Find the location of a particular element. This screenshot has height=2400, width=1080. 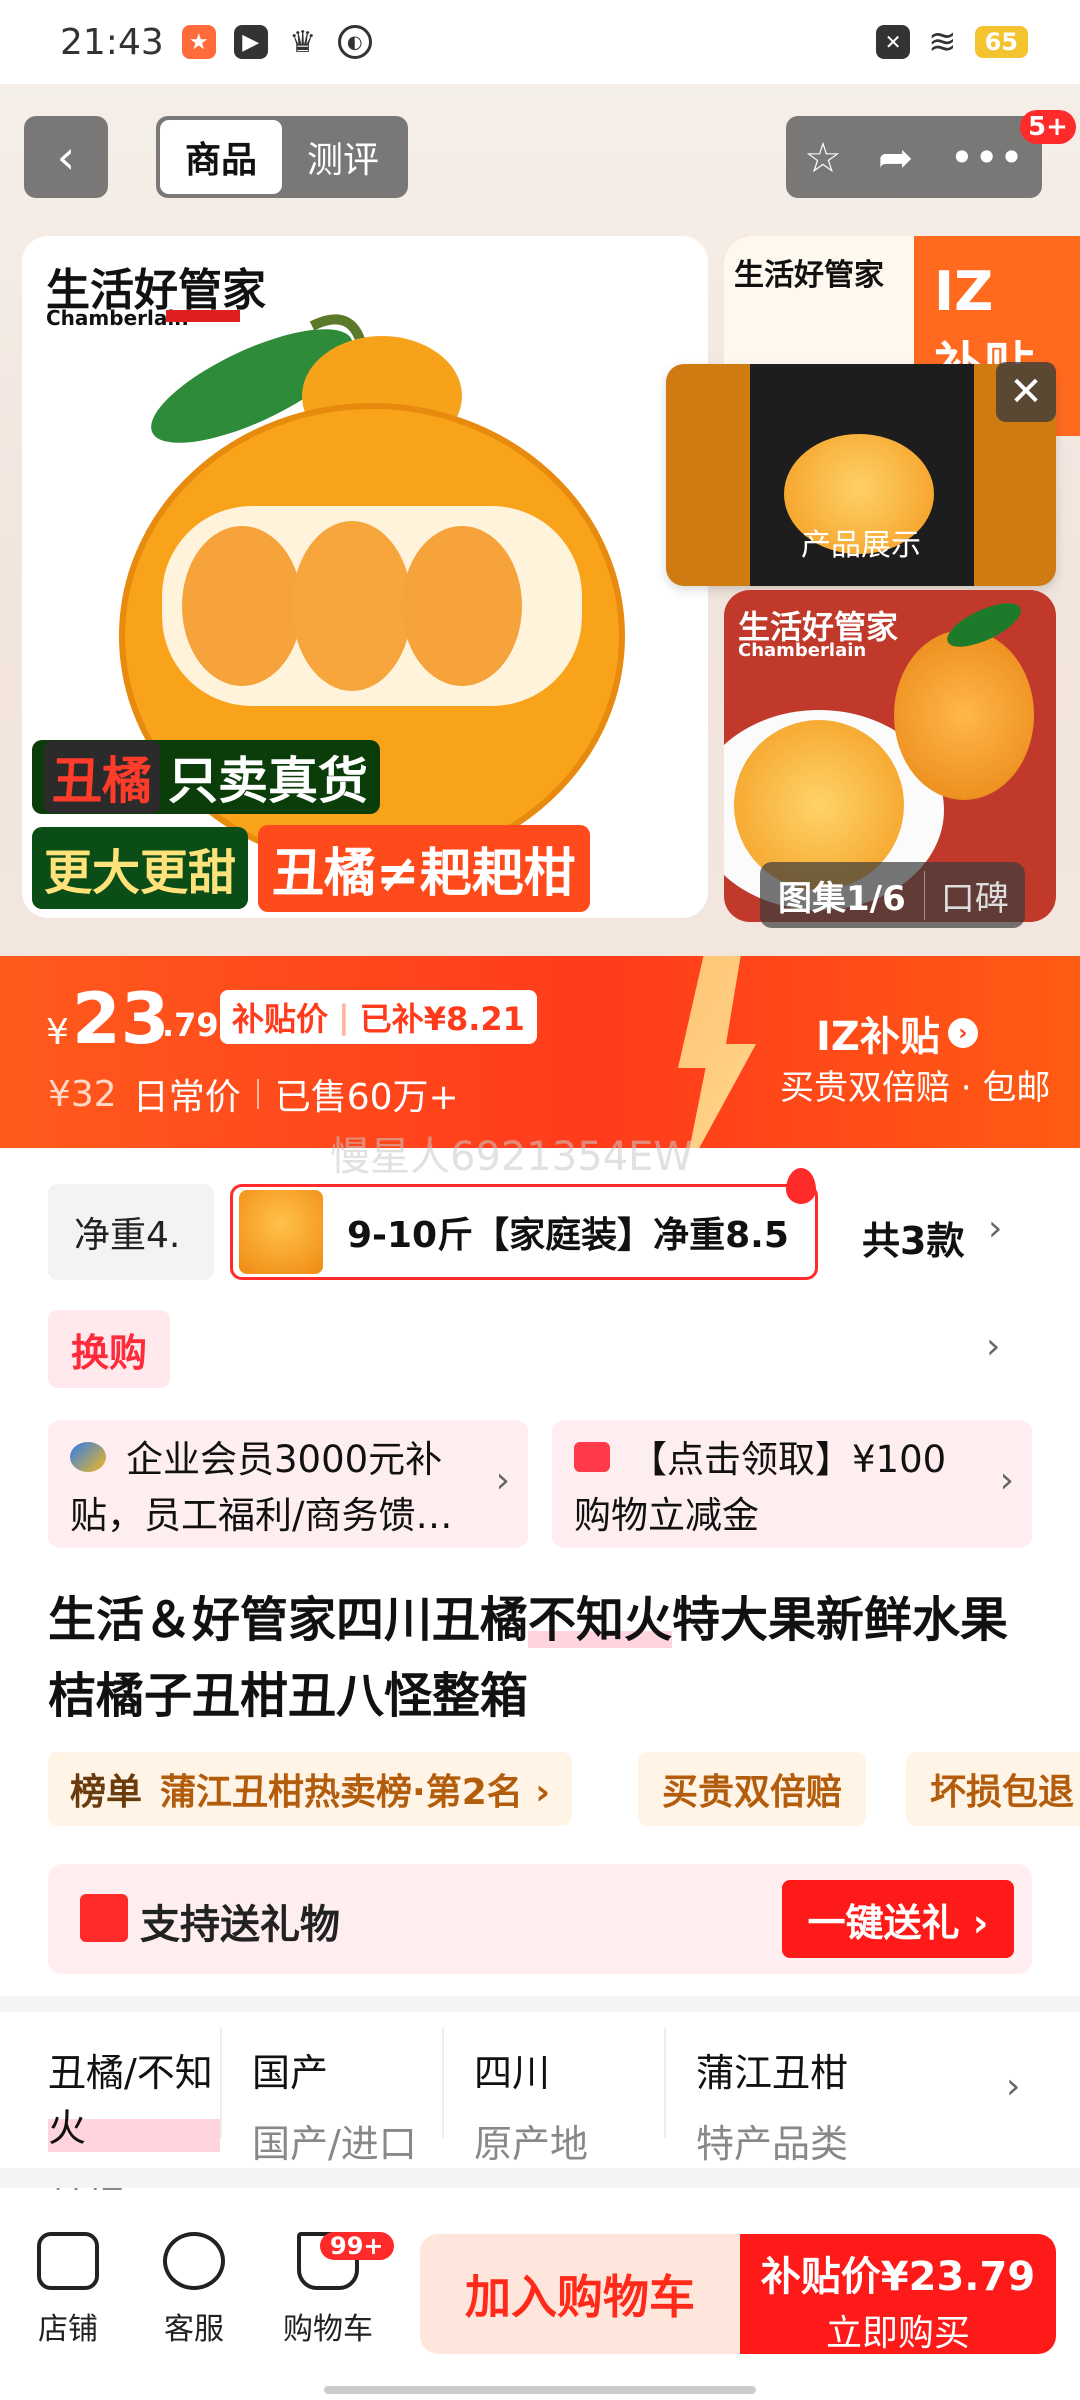

home-indicator is located at coordinates (540, 2390).